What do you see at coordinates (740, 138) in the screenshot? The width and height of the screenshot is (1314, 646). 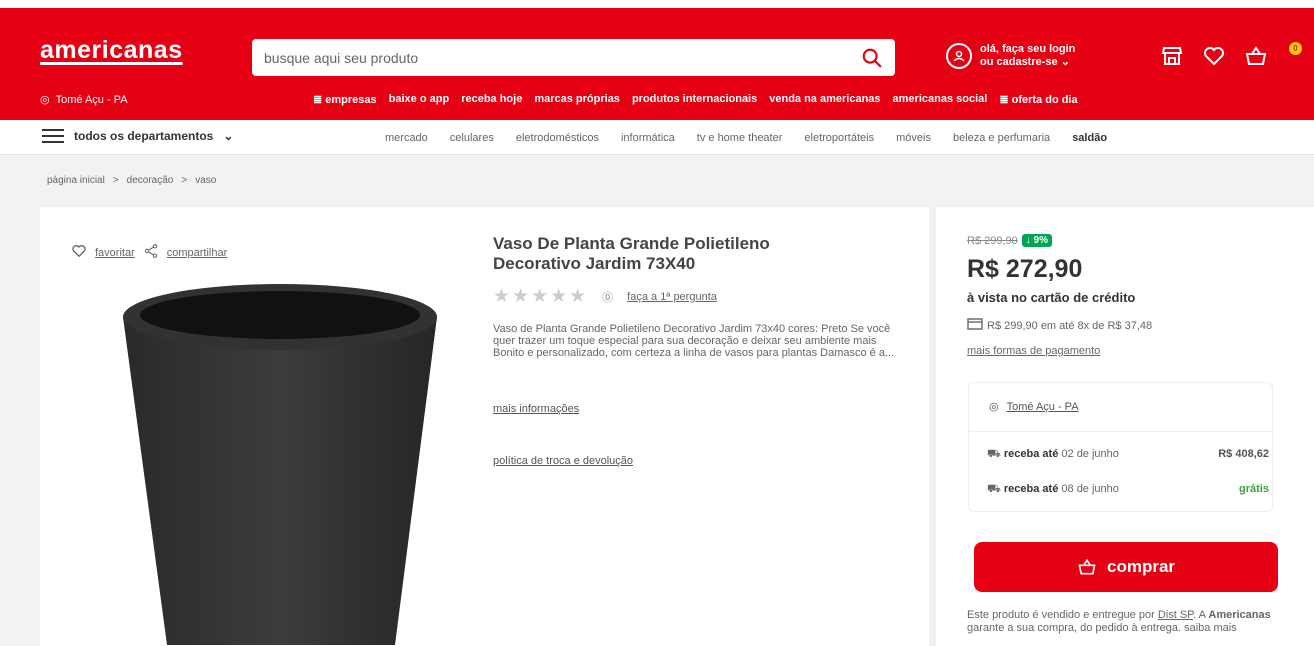 I see `nav-link: tv e home theater` at bounding box center [740, 138].